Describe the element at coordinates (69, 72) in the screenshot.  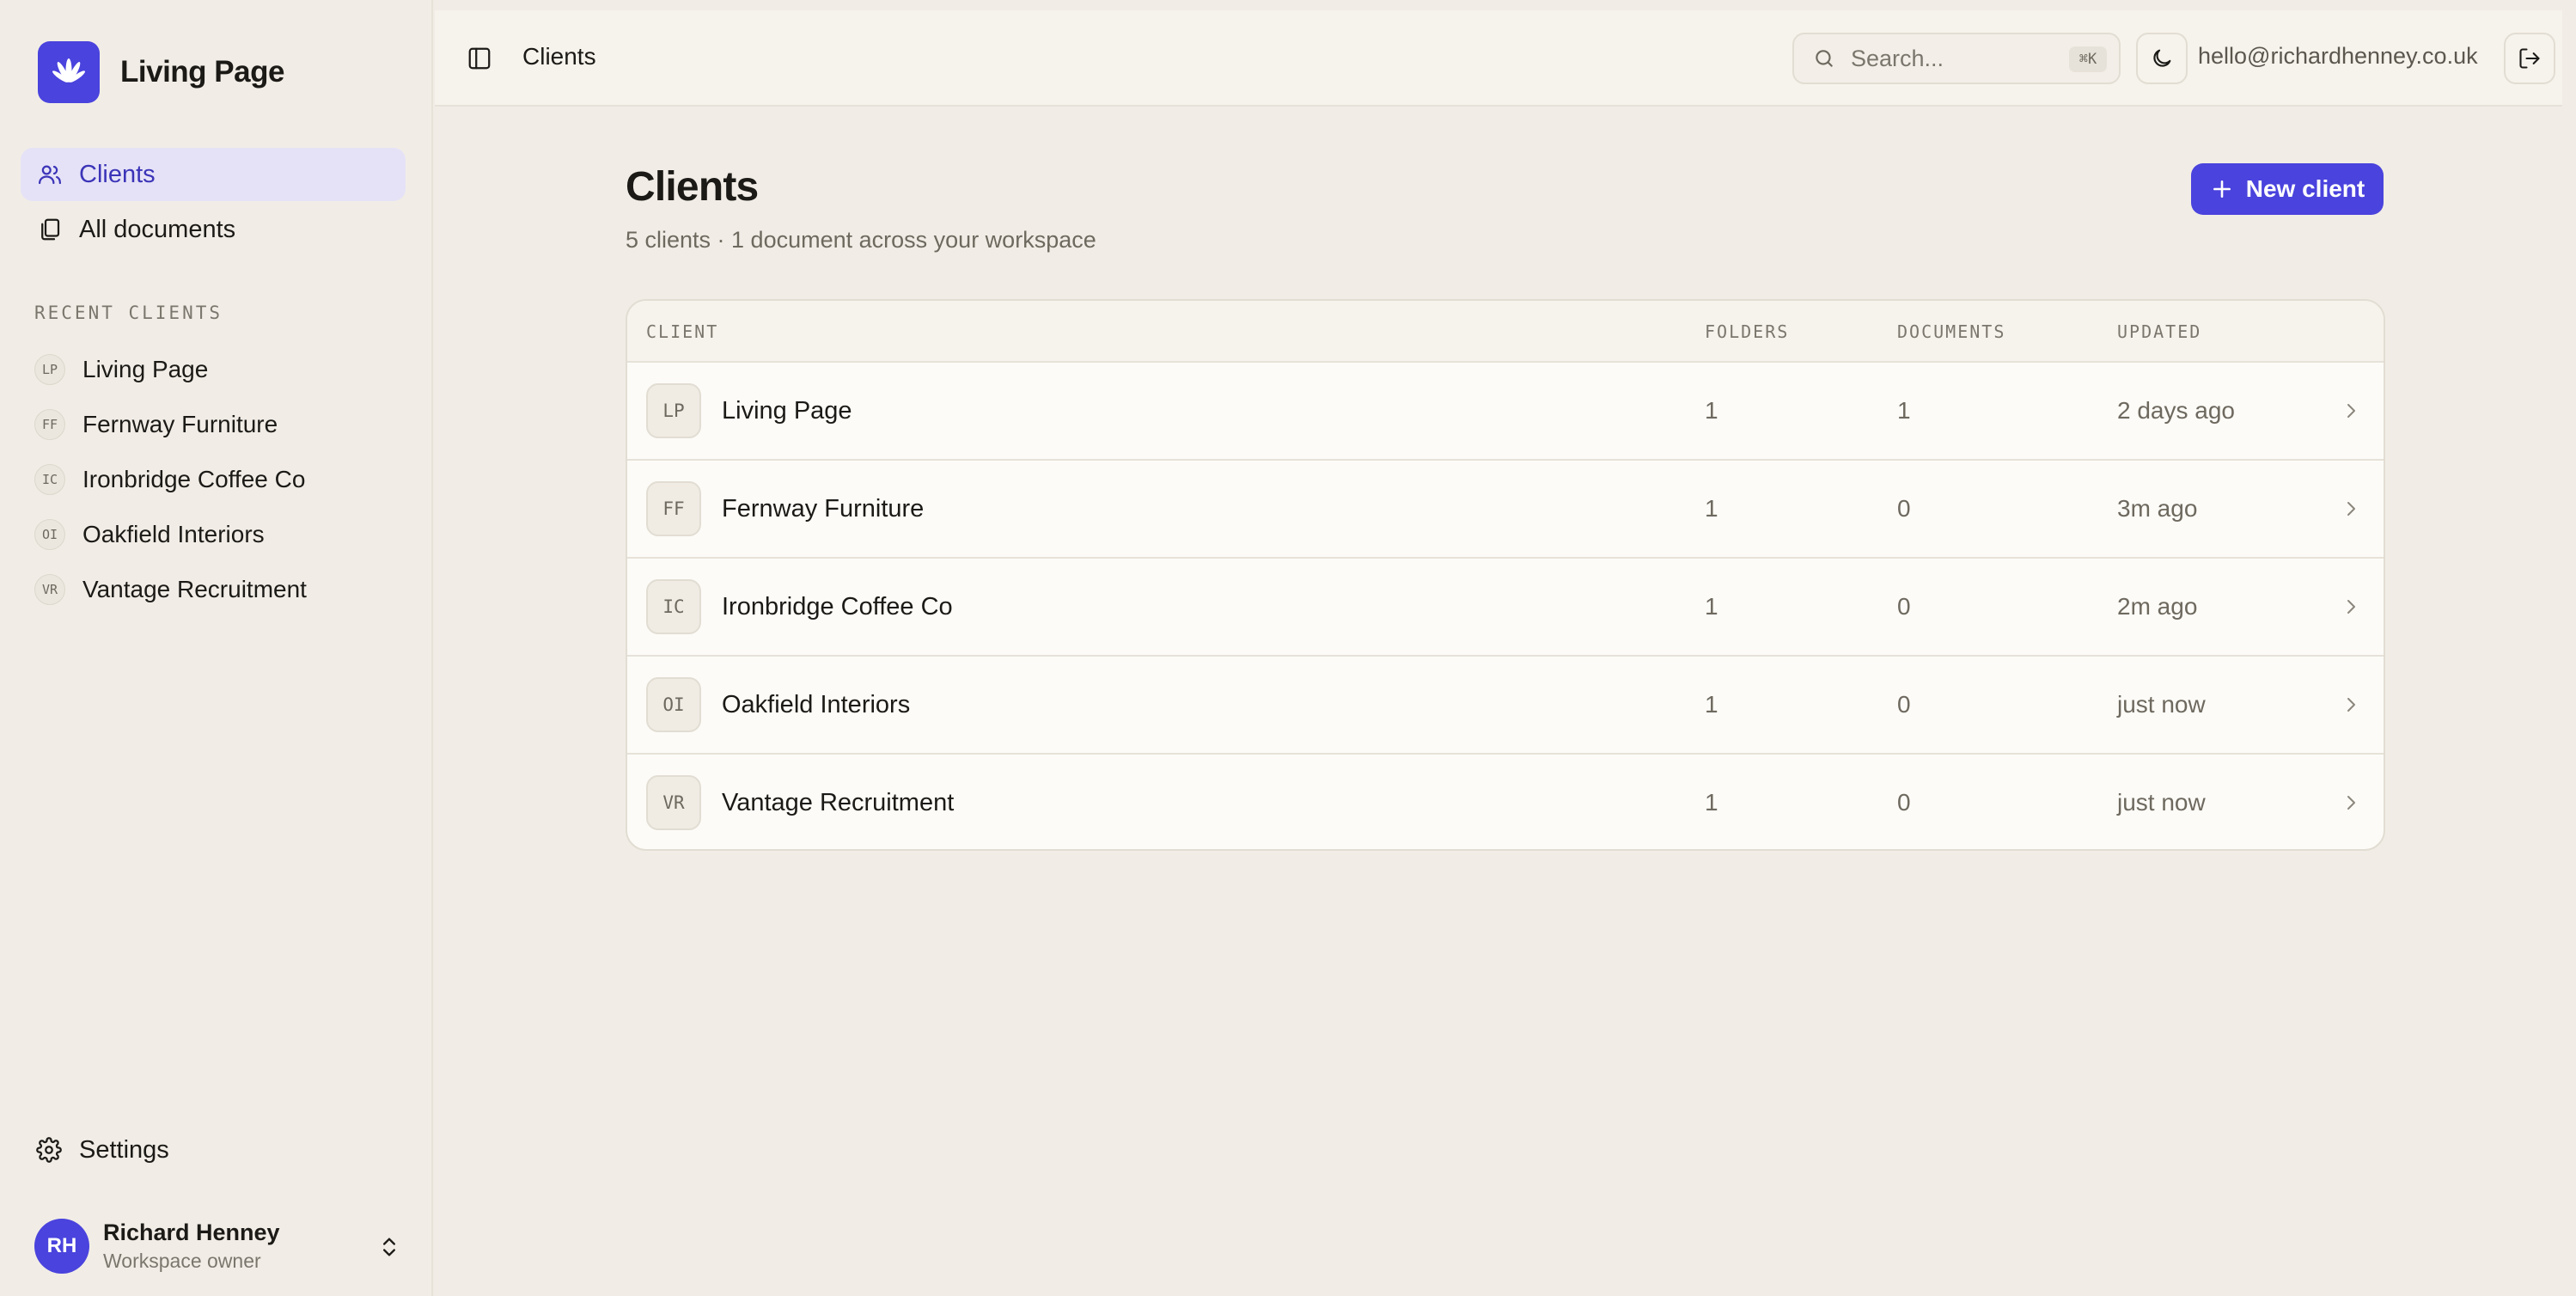
I see `living-page-logo-icon` at that location.